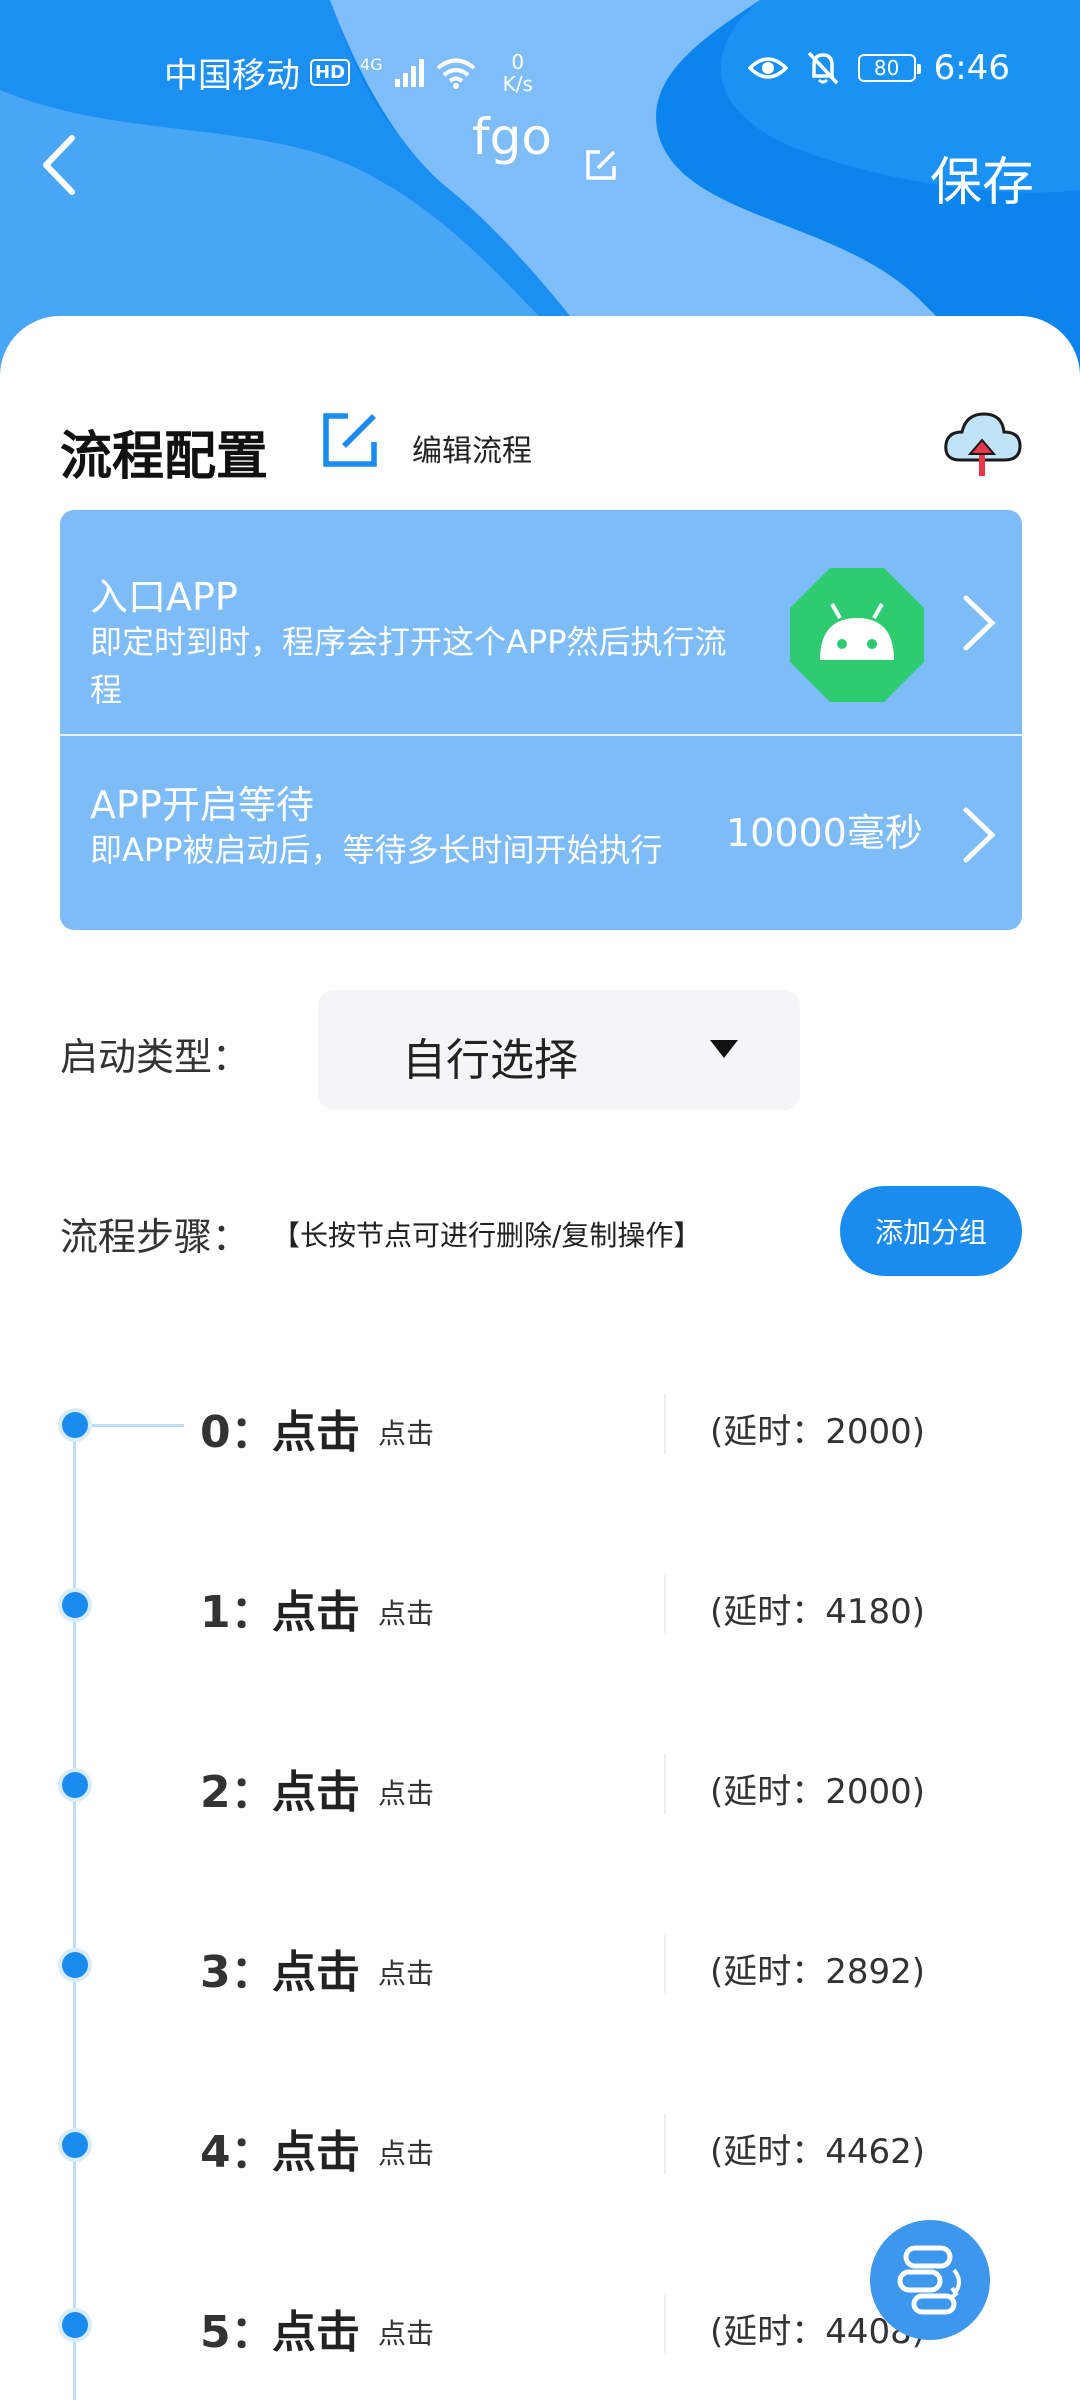 Image resolution: width=1080 pixels, height=2400 pixels. I want to click on steps-label: 流程步骤：, so click(155, 1237).